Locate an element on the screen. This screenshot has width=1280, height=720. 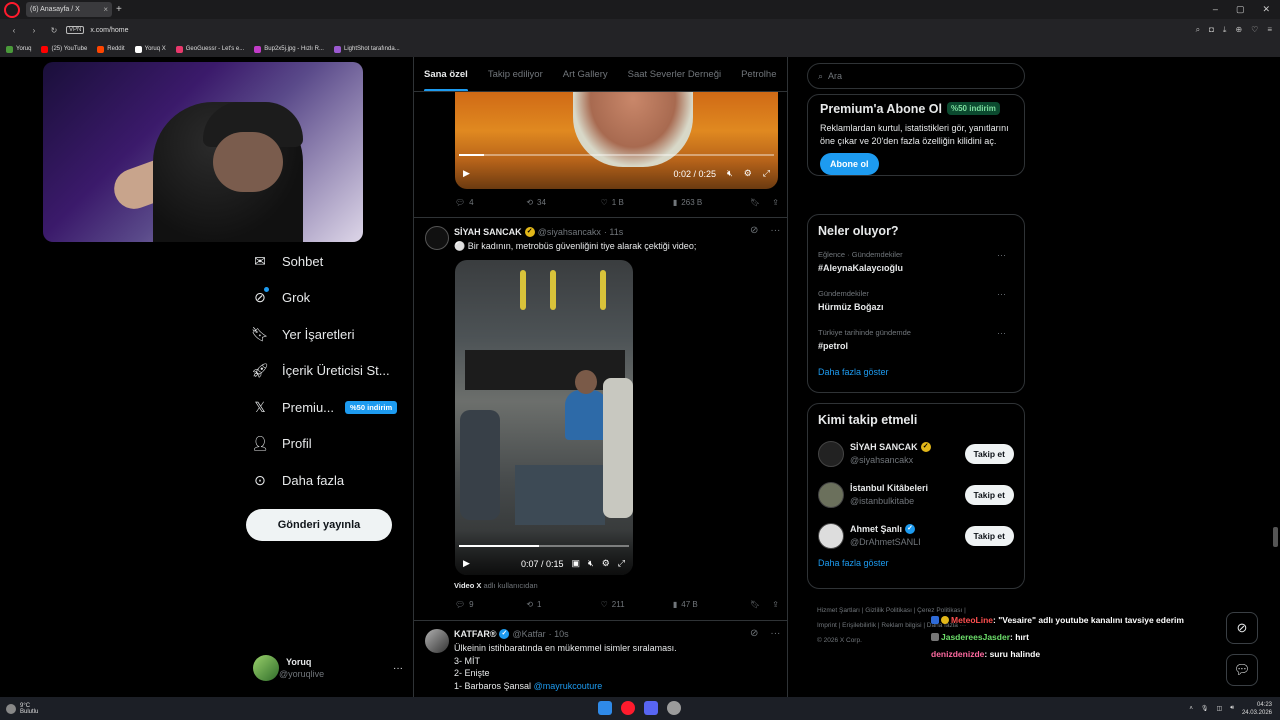
mic-icon: 🎙︎ is located at coordinates (1205, 708).